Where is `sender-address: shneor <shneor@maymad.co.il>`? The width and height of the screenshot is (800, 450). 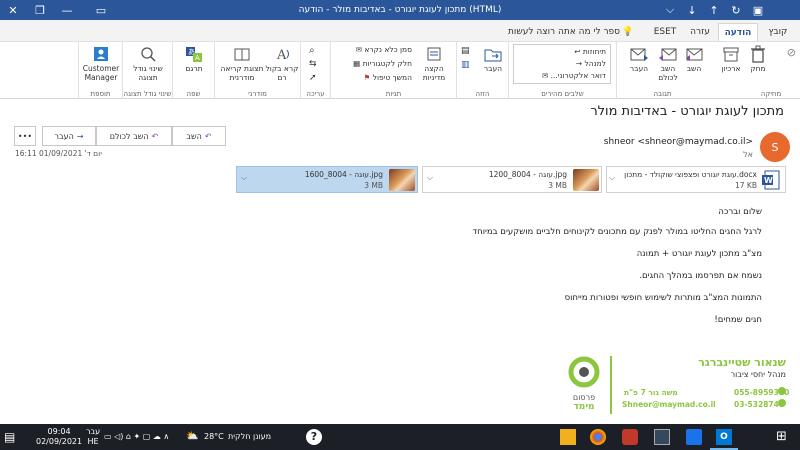 sender-address: shneor <shneor@maymad.co.il> is located at coordinates (678, 142).